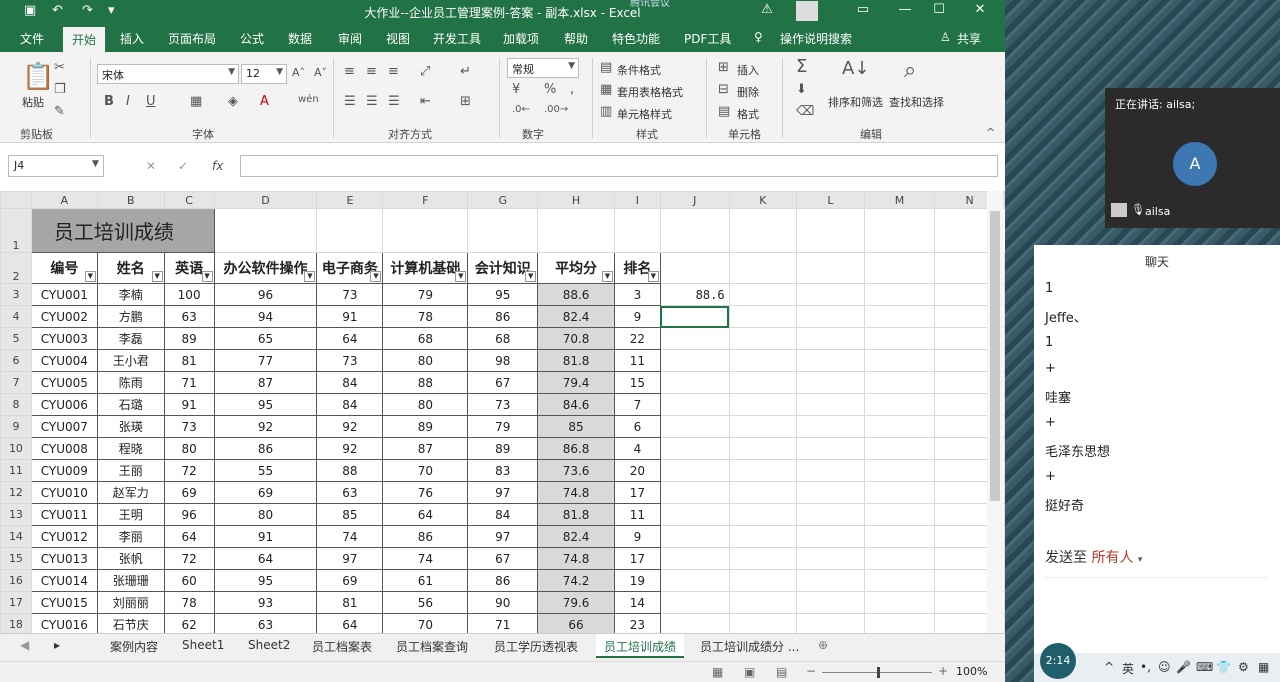  I want to click on tab-file: 文件, so click(32, 38).